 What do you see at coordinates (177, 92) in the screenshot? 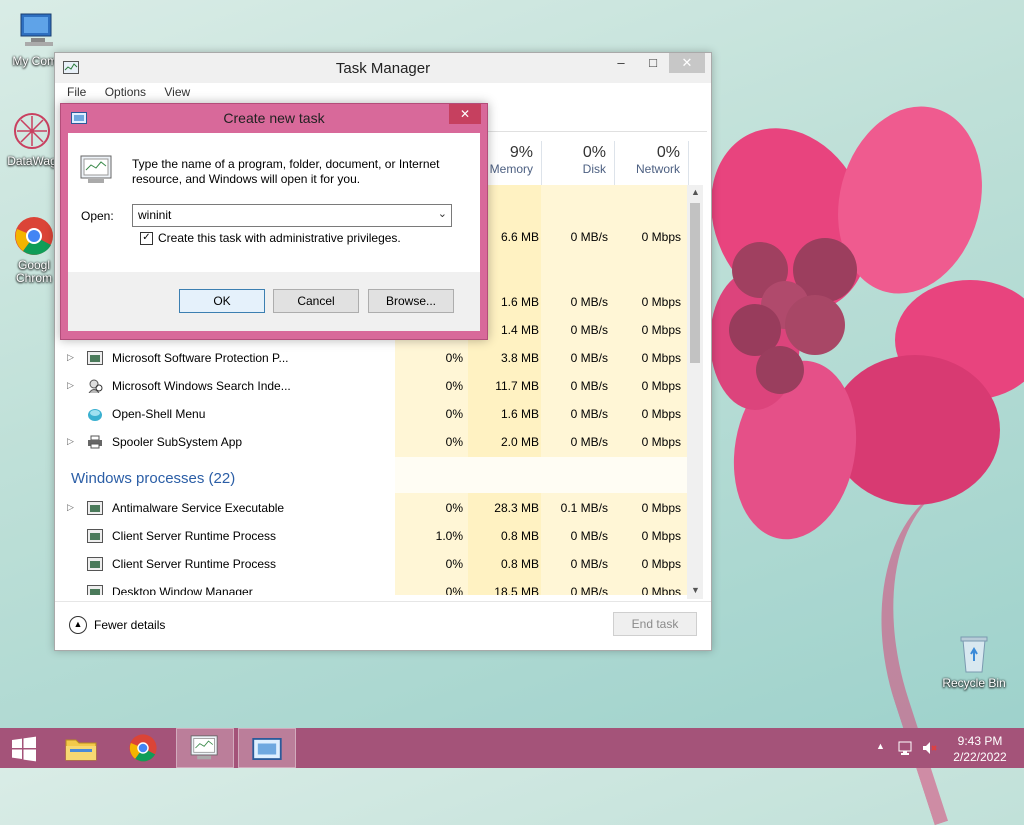
I see `menu-view: View` at bounding box center [177, 92].